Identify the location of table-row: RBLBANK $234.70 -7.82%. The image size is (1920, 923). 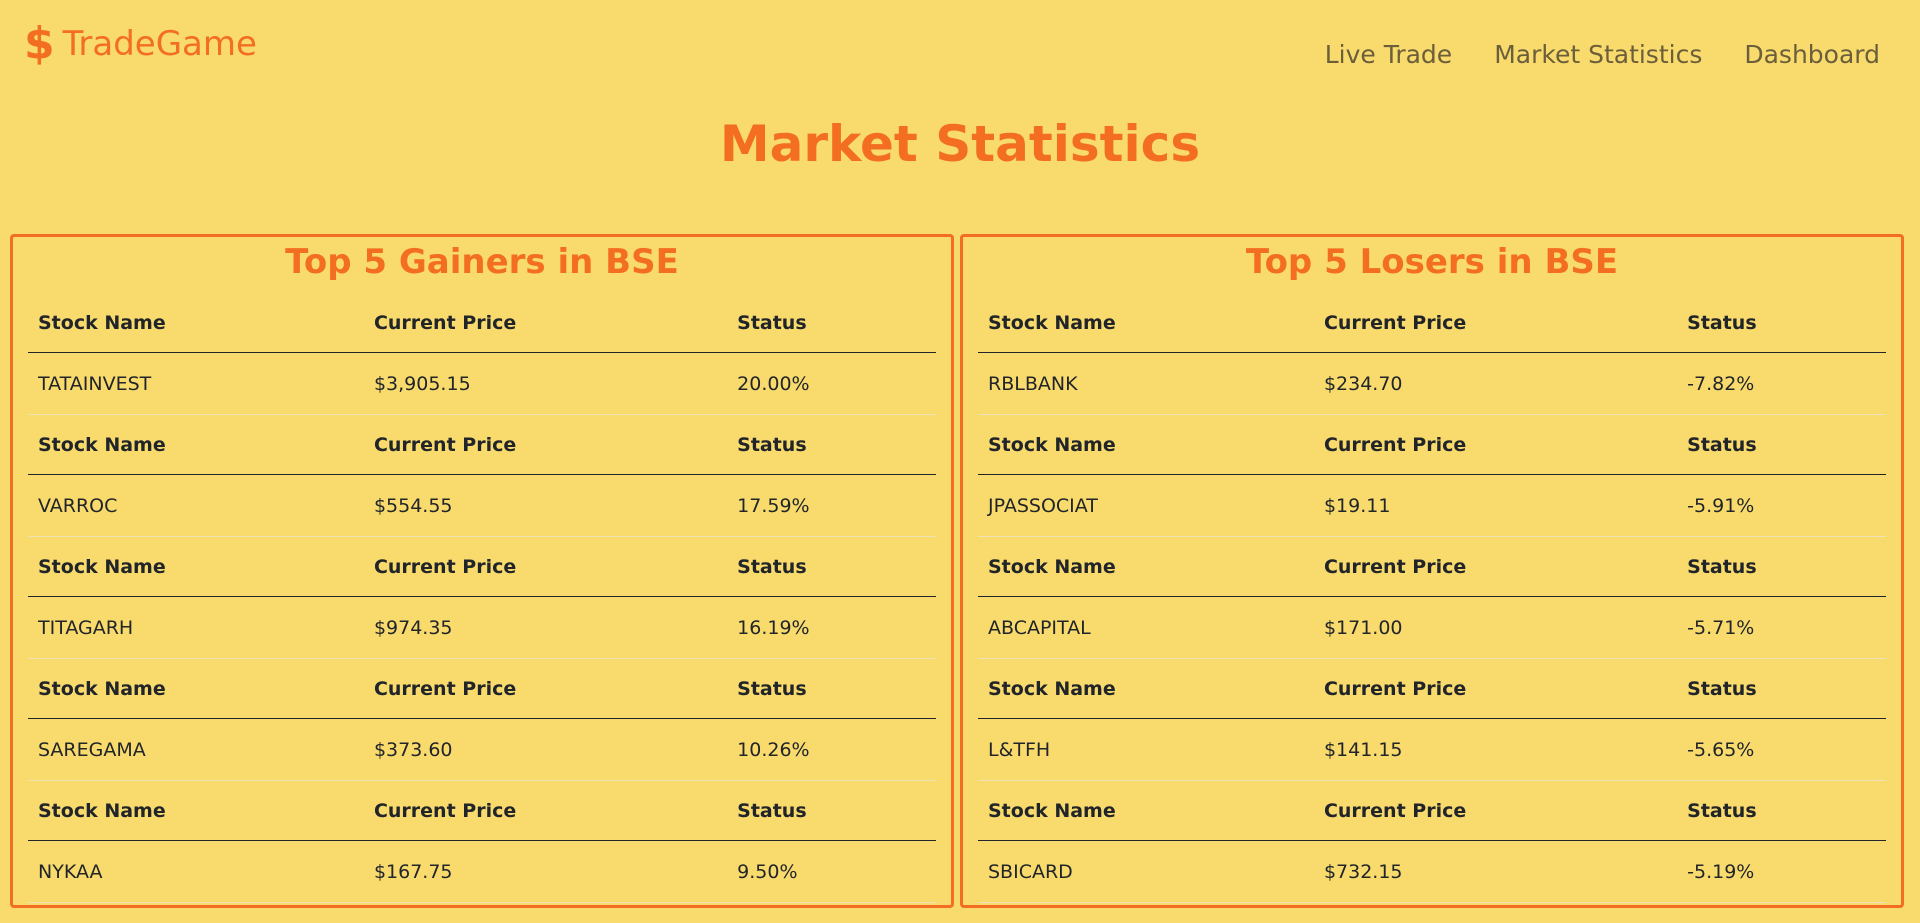
(1432, 383).